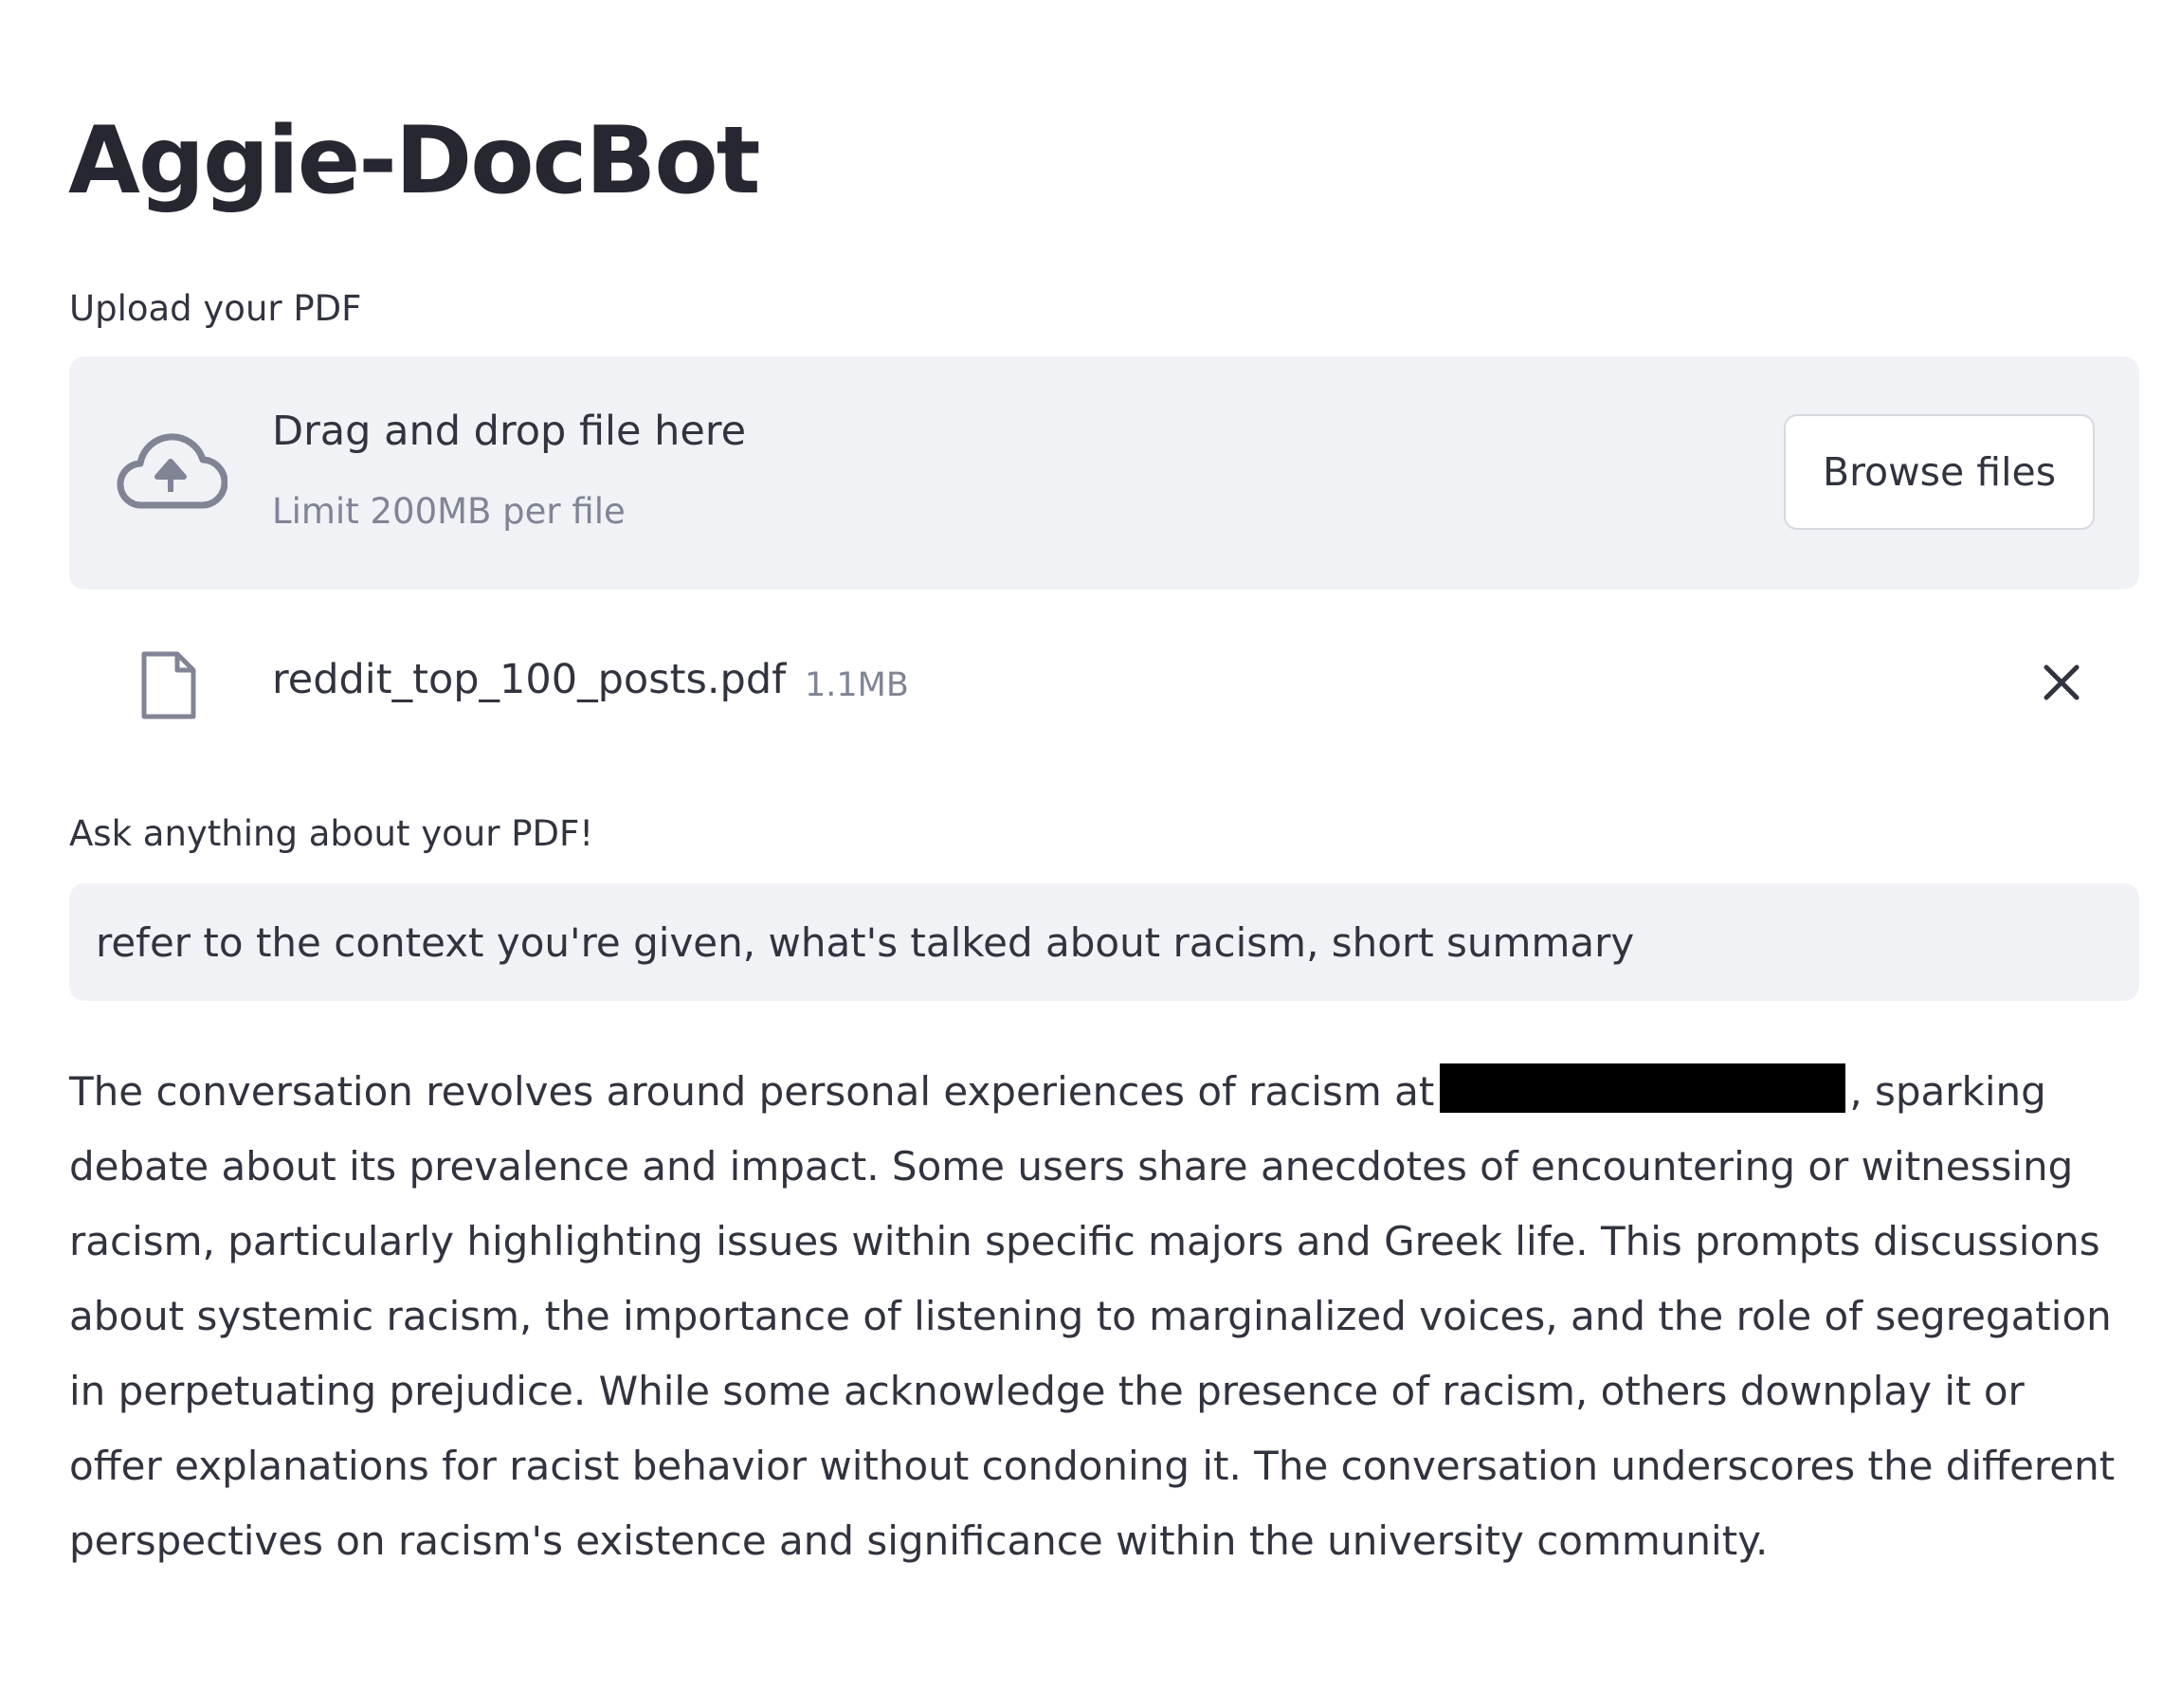 The width and height of the screenshot is (2180, 1708). I want to click on uploaded-file-size: 1.1MB, so click(857, 685).